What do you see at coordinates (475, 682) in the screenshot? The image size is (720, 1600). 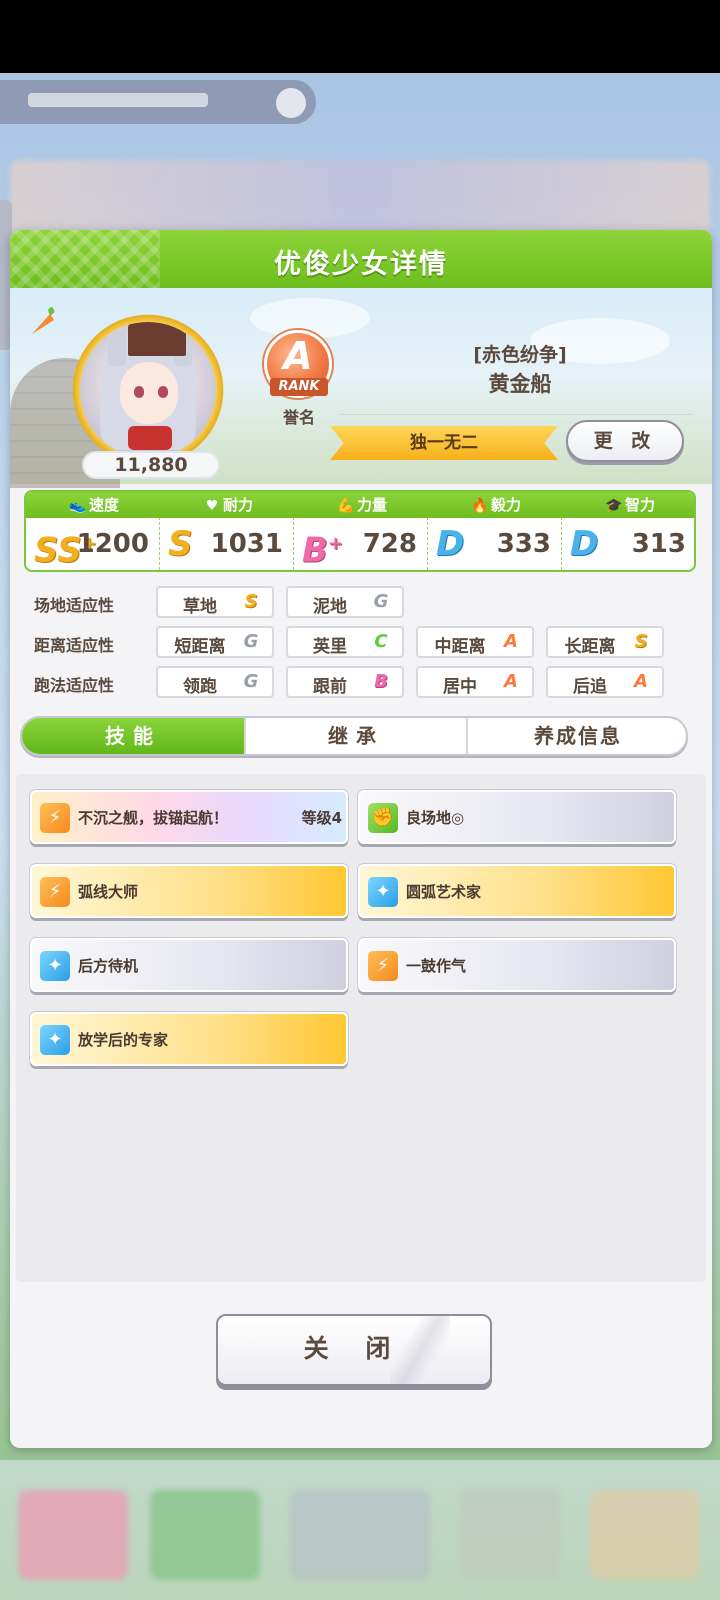 I see `aptitude-late: 居中 A` at bounding box center [475, 682].